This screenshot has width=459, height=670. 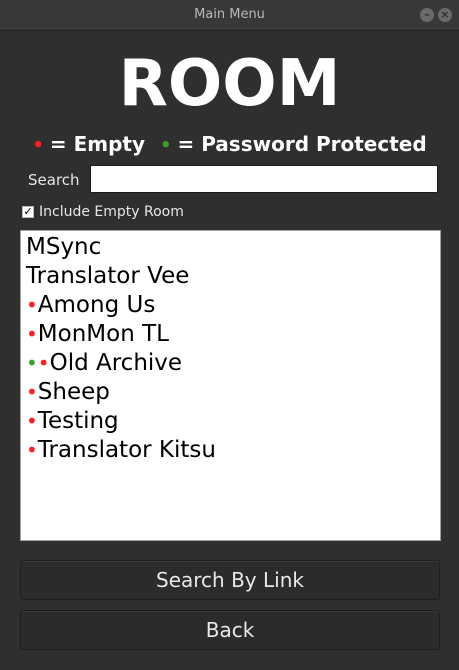 I want to click on room-name: Old Archive, so click(x=116, y=363).